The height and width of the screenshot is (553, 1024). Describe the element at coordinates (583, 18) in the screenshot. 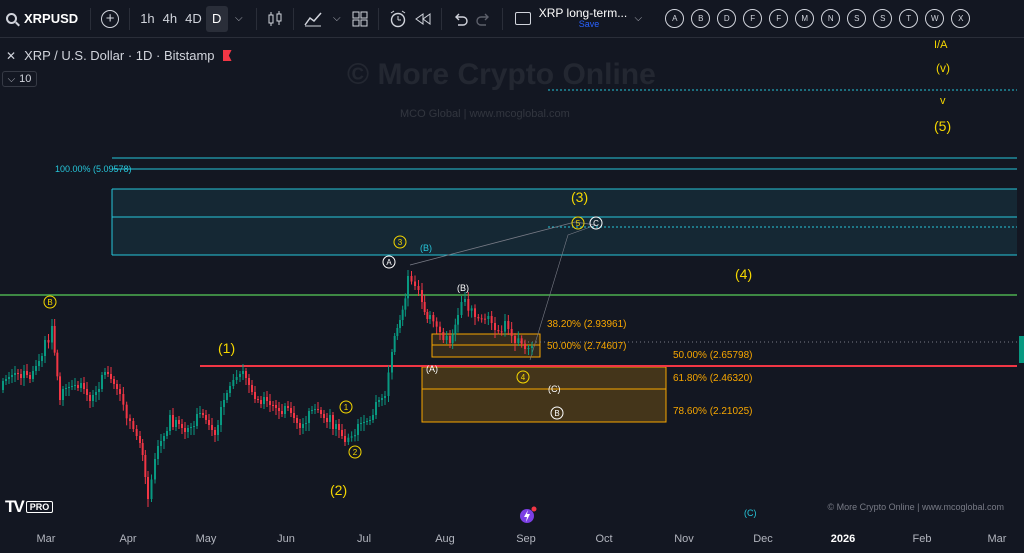

I see `layout-name-button: XRP long-term... Save` at that location.